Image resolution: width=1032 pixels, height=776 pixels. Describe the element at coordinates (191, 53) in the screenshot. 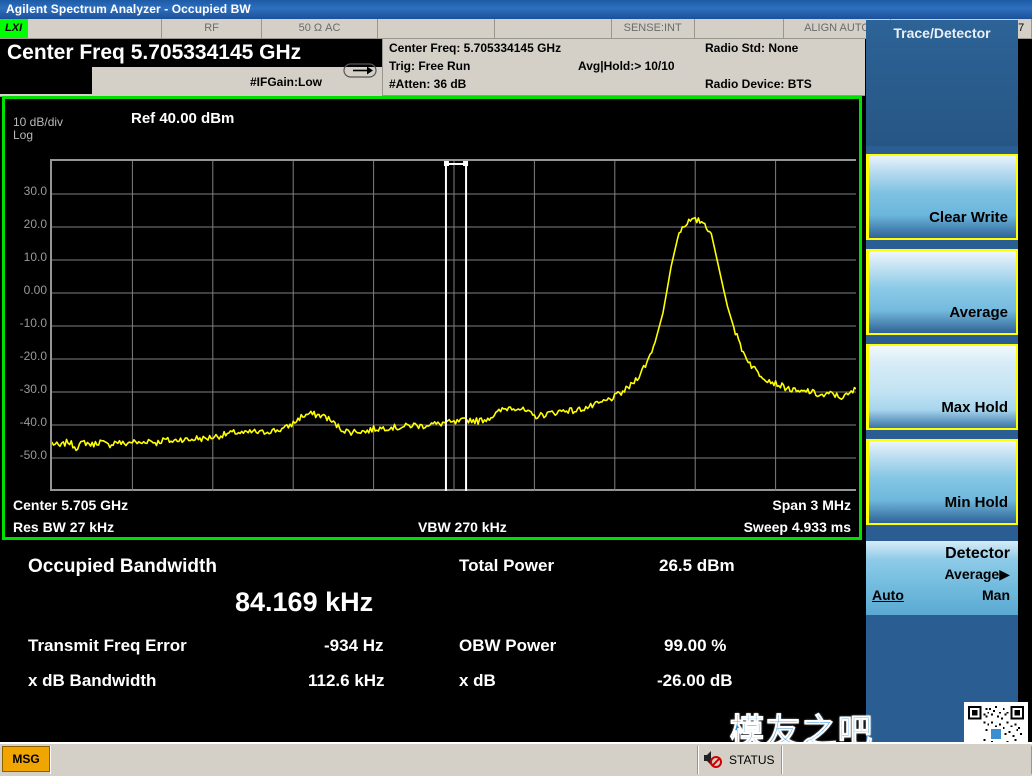

I see `center-freq-banner: Center Freq 5.705334145 GHz` at that location.